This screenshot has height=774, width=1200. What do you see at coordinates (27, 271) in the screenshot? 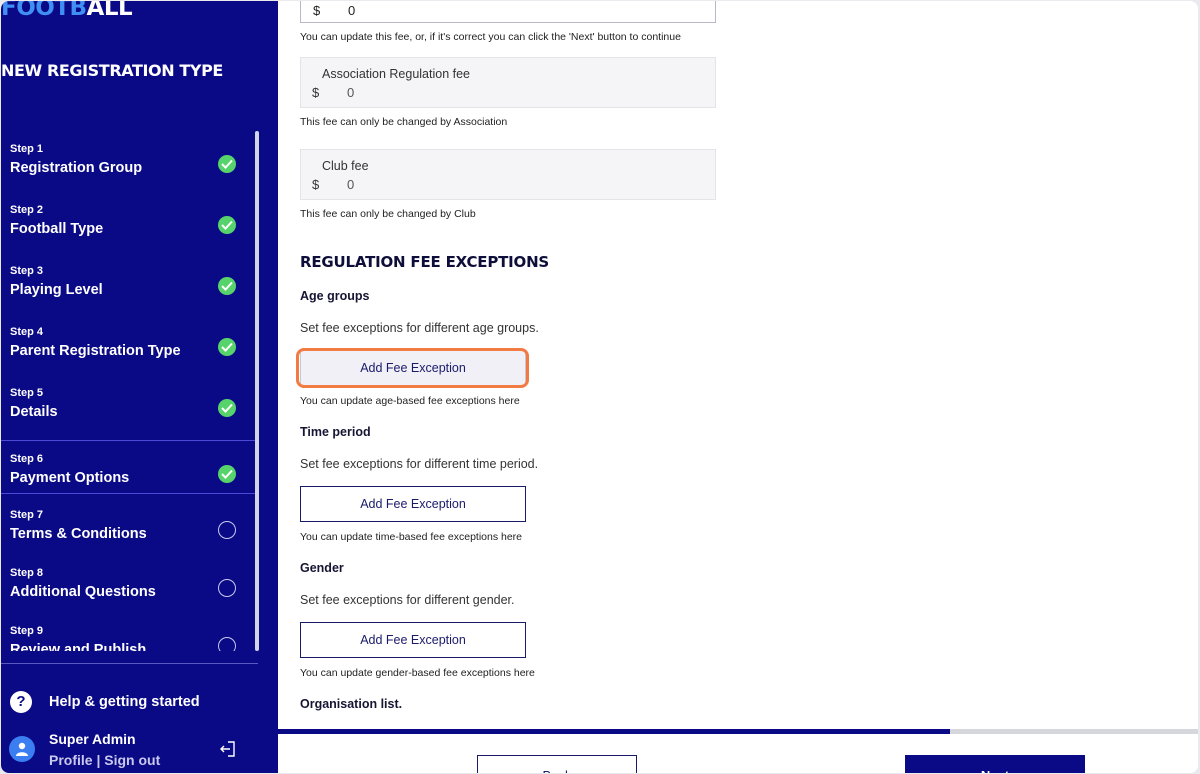
I see `step-number: Step 3` at bounding box center [27, 271].